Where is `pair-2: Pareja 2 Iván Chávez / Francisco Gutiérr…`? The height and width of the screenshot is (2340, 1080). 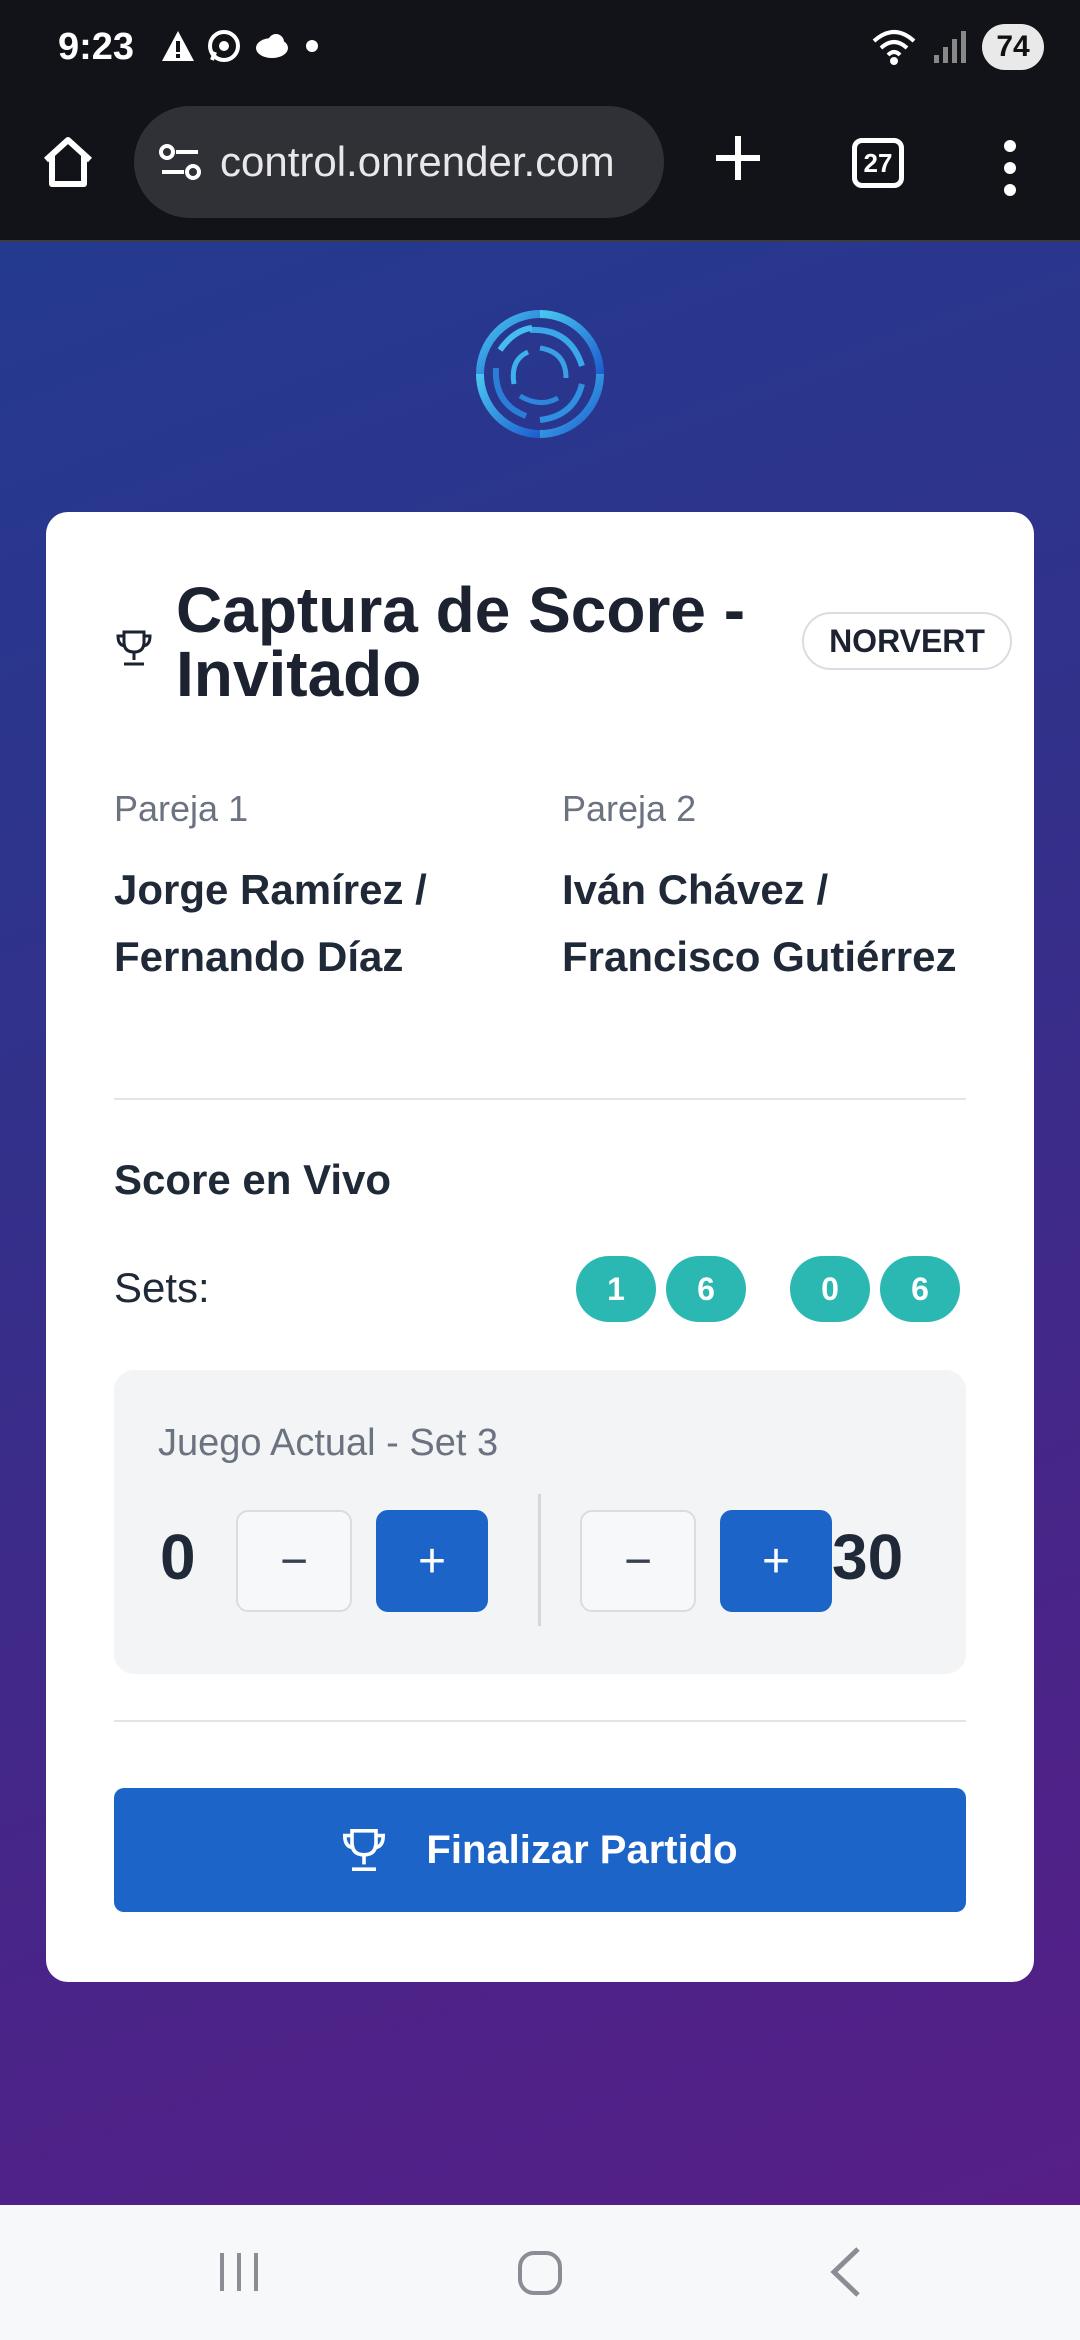 pair-2: Pareja 2 Iván Chávez / Francisco Gutiérr… is located at coordinates (772, 889).